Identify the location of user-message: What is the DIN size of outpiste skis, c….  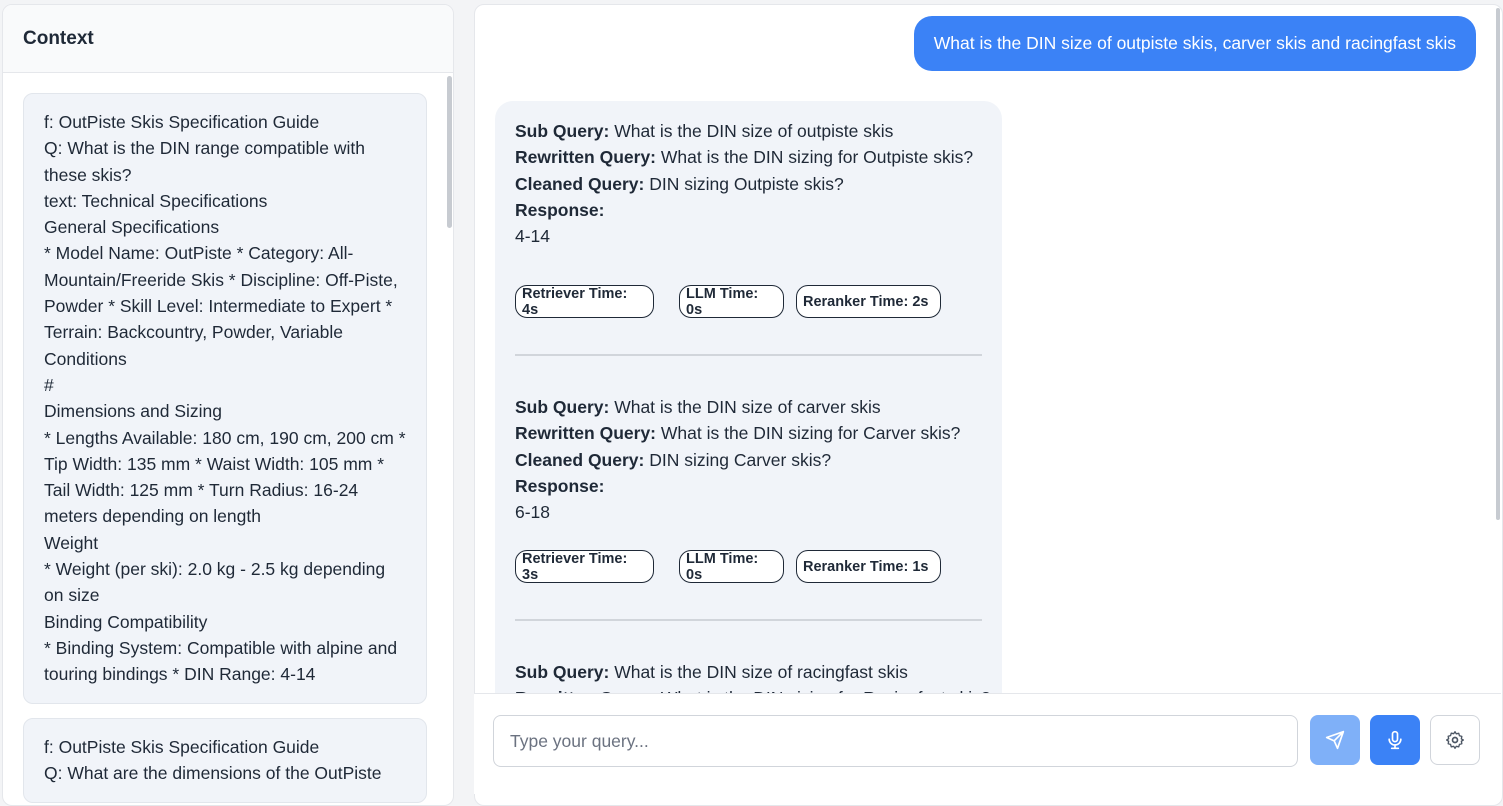
(1194, 43).